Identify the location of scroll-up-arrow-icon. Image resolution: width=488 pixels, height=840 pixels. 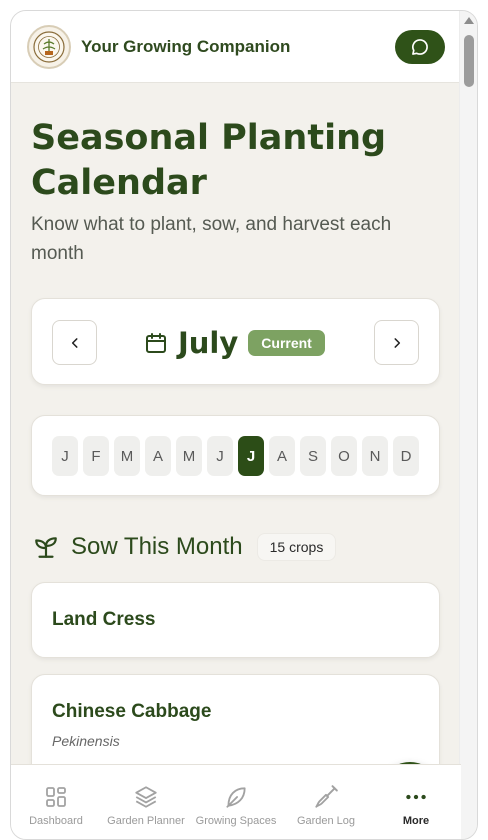
(469, 20).